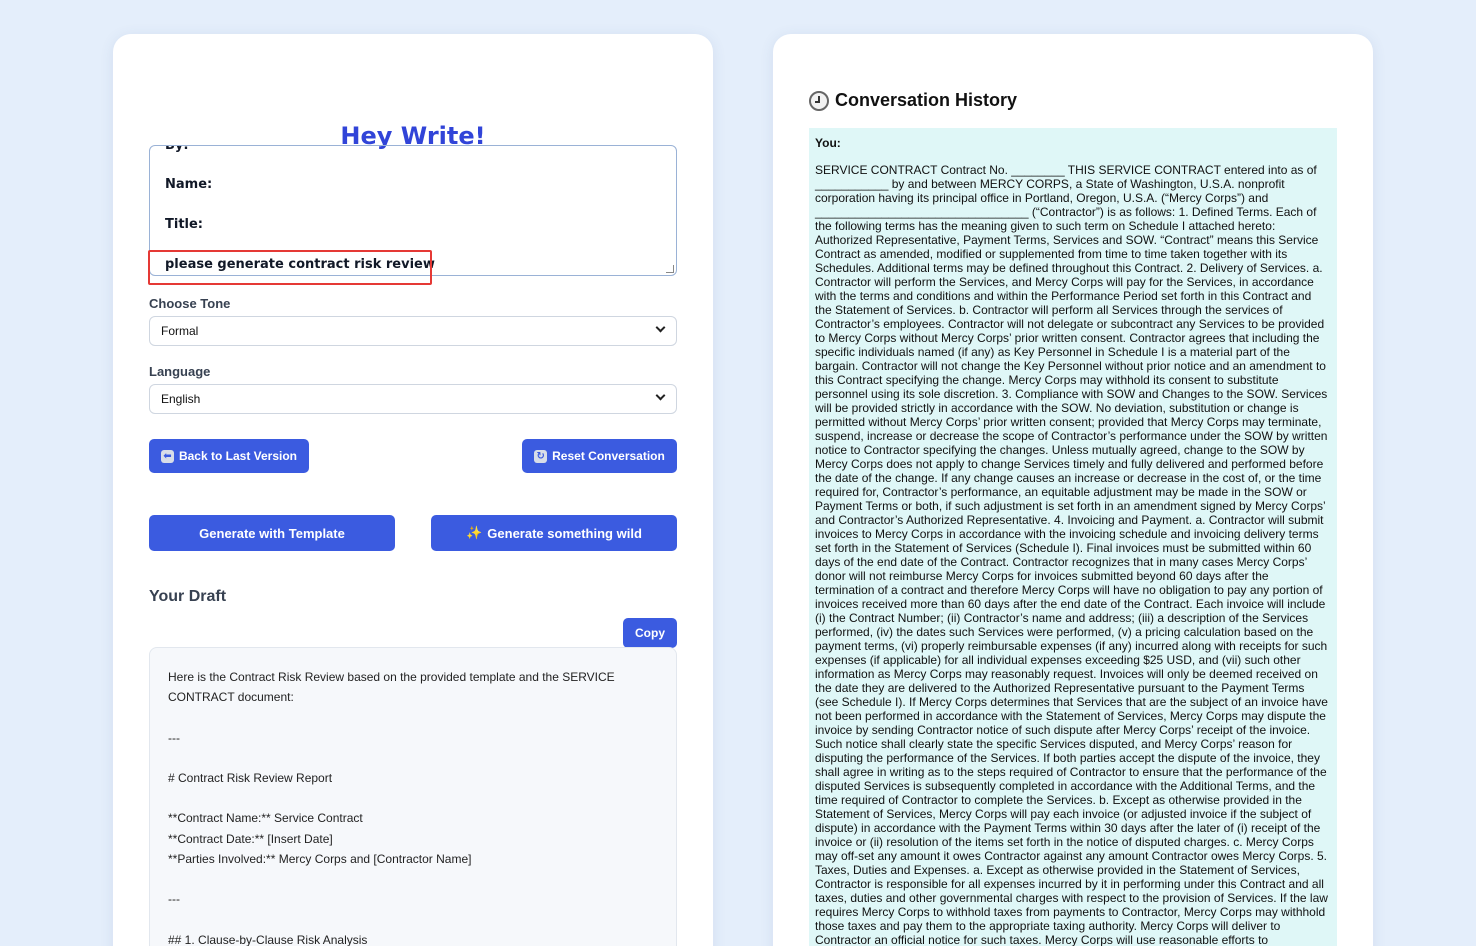 This screenshot has width=1476, height=946. Describe the element at coordinates (819, 100) in the screenshot. I see `clock-icon` at that location.